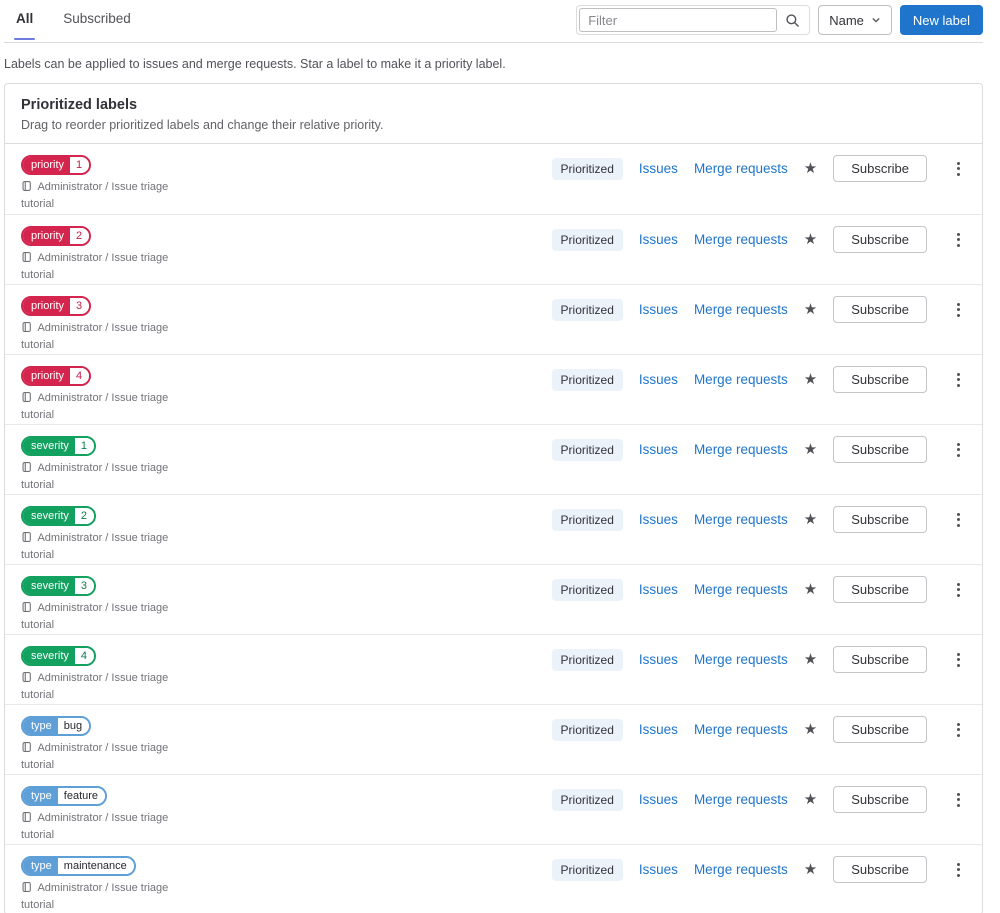 The width and height of the screenshot is (1000, 913). What do you see at coordinates (941, 20) in the screenshot?
I see `new-label-button: New label` at bounding box center [941, 20].